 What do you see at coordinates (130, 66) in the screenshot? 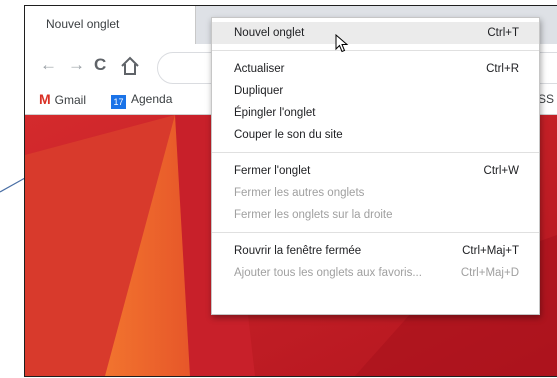
I see `home-icon` at bounding box center [130, 66].